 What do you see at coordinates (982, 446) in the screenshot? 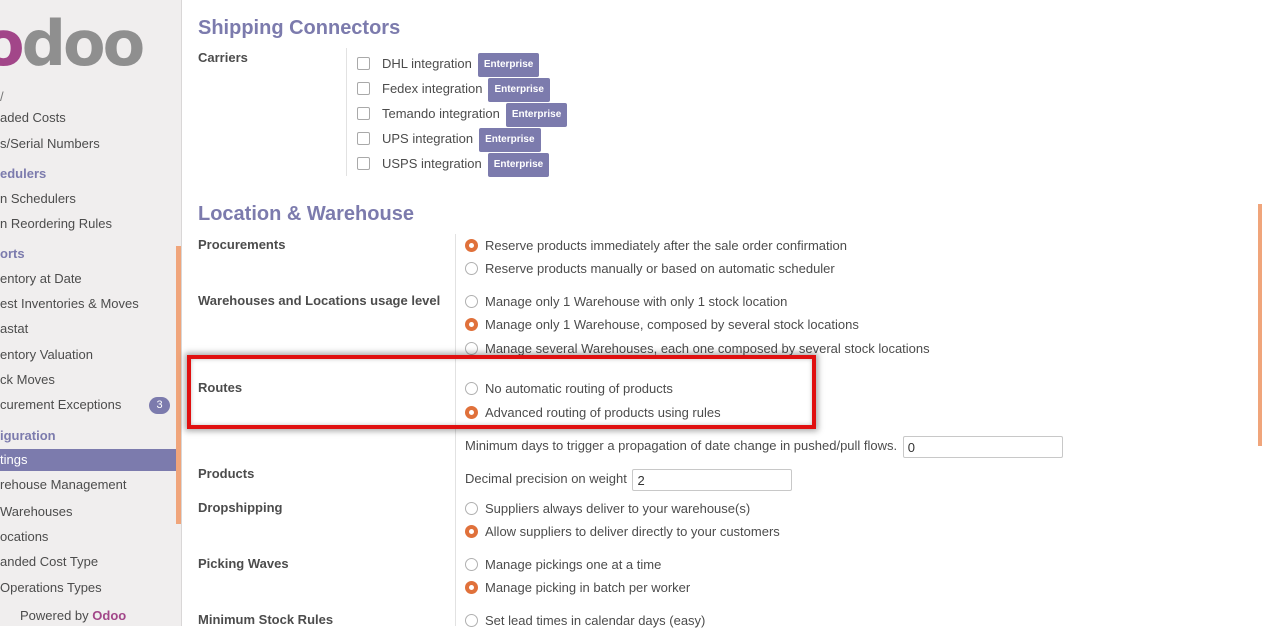
I see `min-days-input: 0` at bounding box center [982, 446].